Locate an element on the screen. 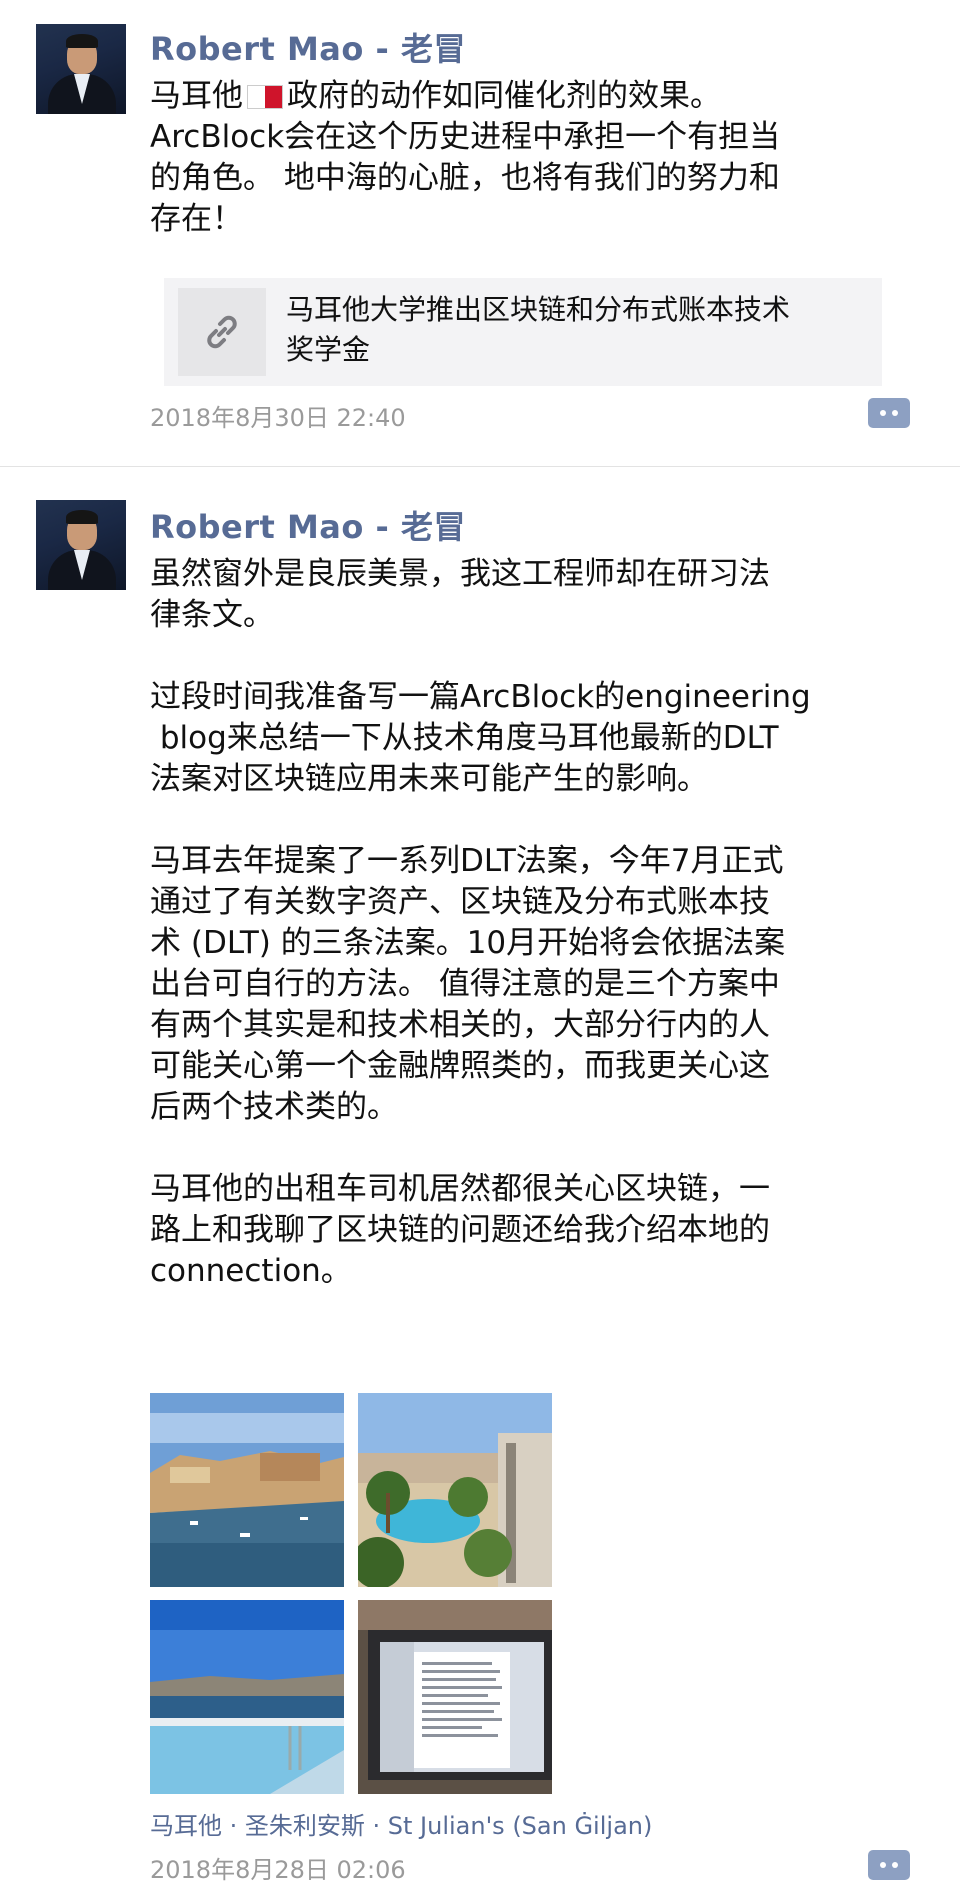  infinity-pool-photo is located at coordinates (247, 1697).